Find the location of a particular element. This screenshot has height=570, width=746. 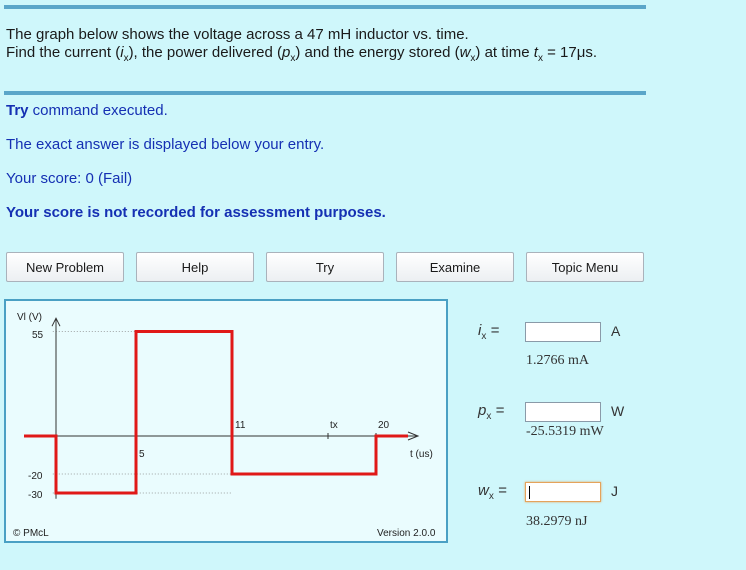

x-tick-5: 5 is located at coordinates (142, 454).